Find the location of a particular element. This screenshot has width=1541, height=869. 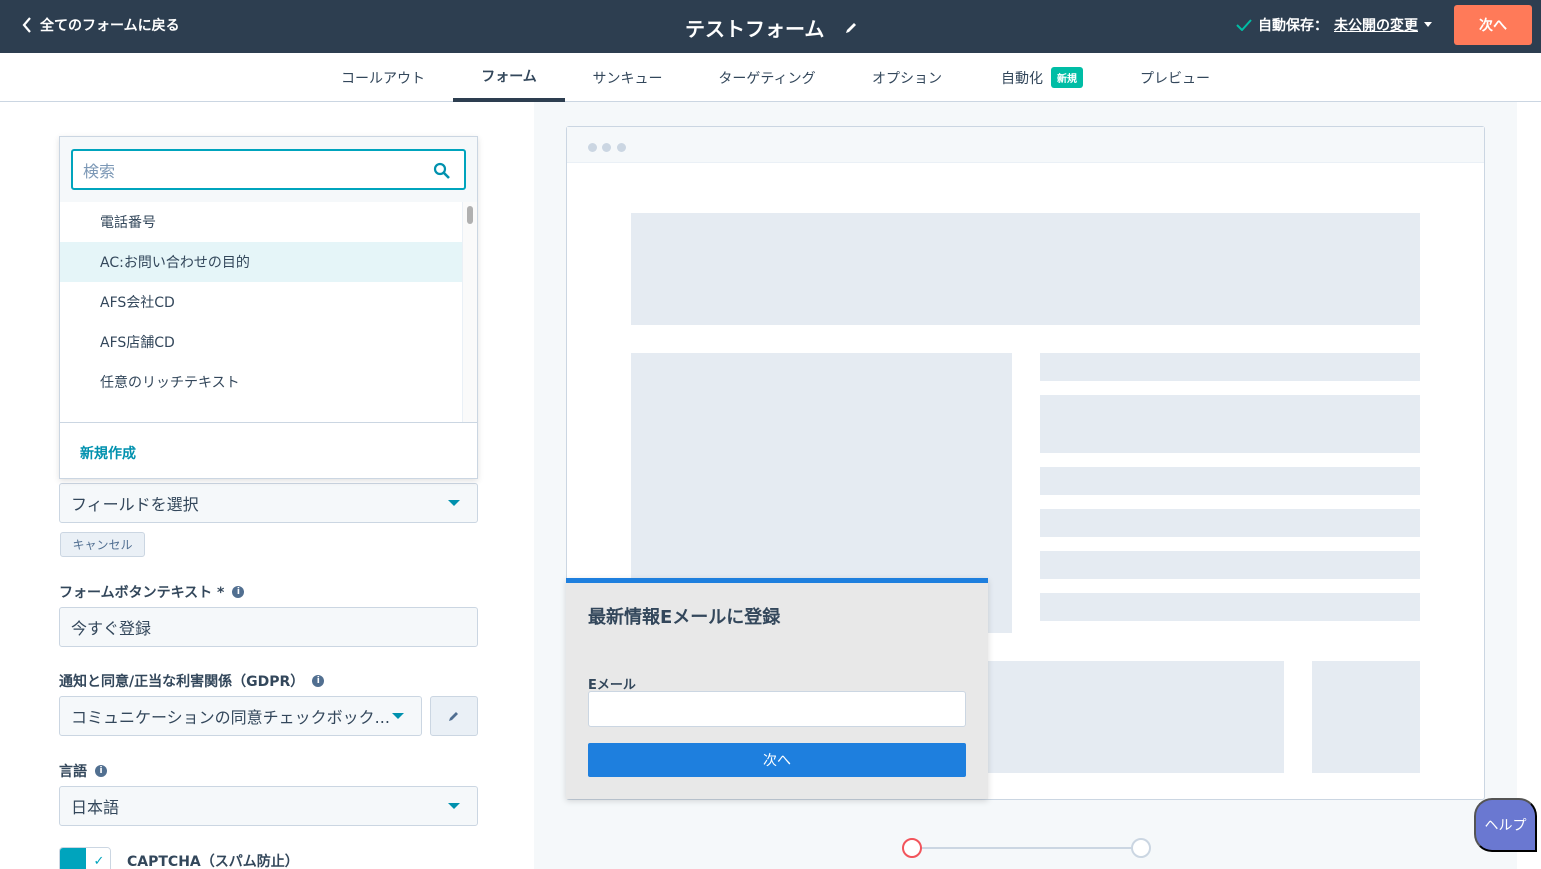

tab-label: 自動化 is located at coordinates (1022, 78).